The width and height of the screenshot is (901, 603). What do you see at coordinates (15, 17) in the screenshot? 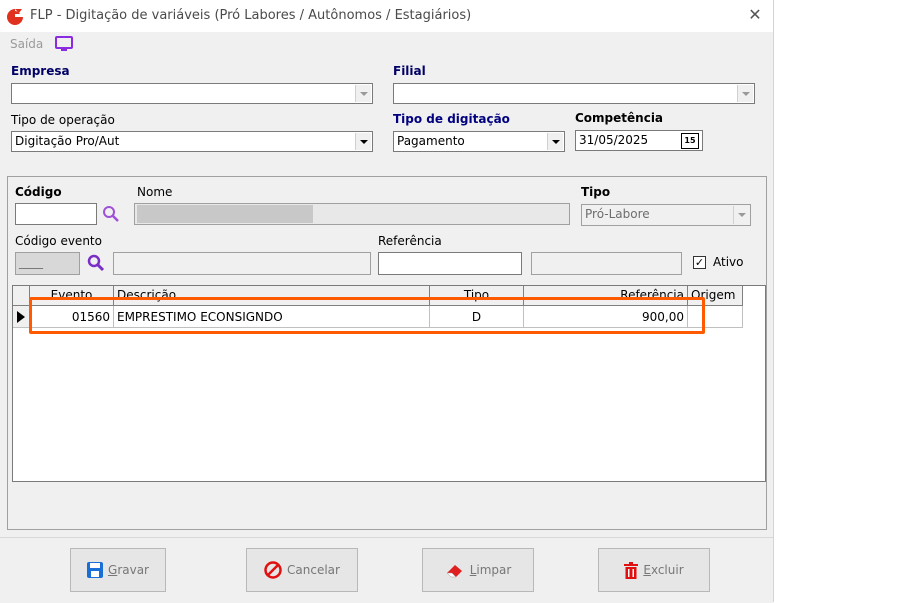
I see `app-logo-icon` at bounding box center [15, 17].